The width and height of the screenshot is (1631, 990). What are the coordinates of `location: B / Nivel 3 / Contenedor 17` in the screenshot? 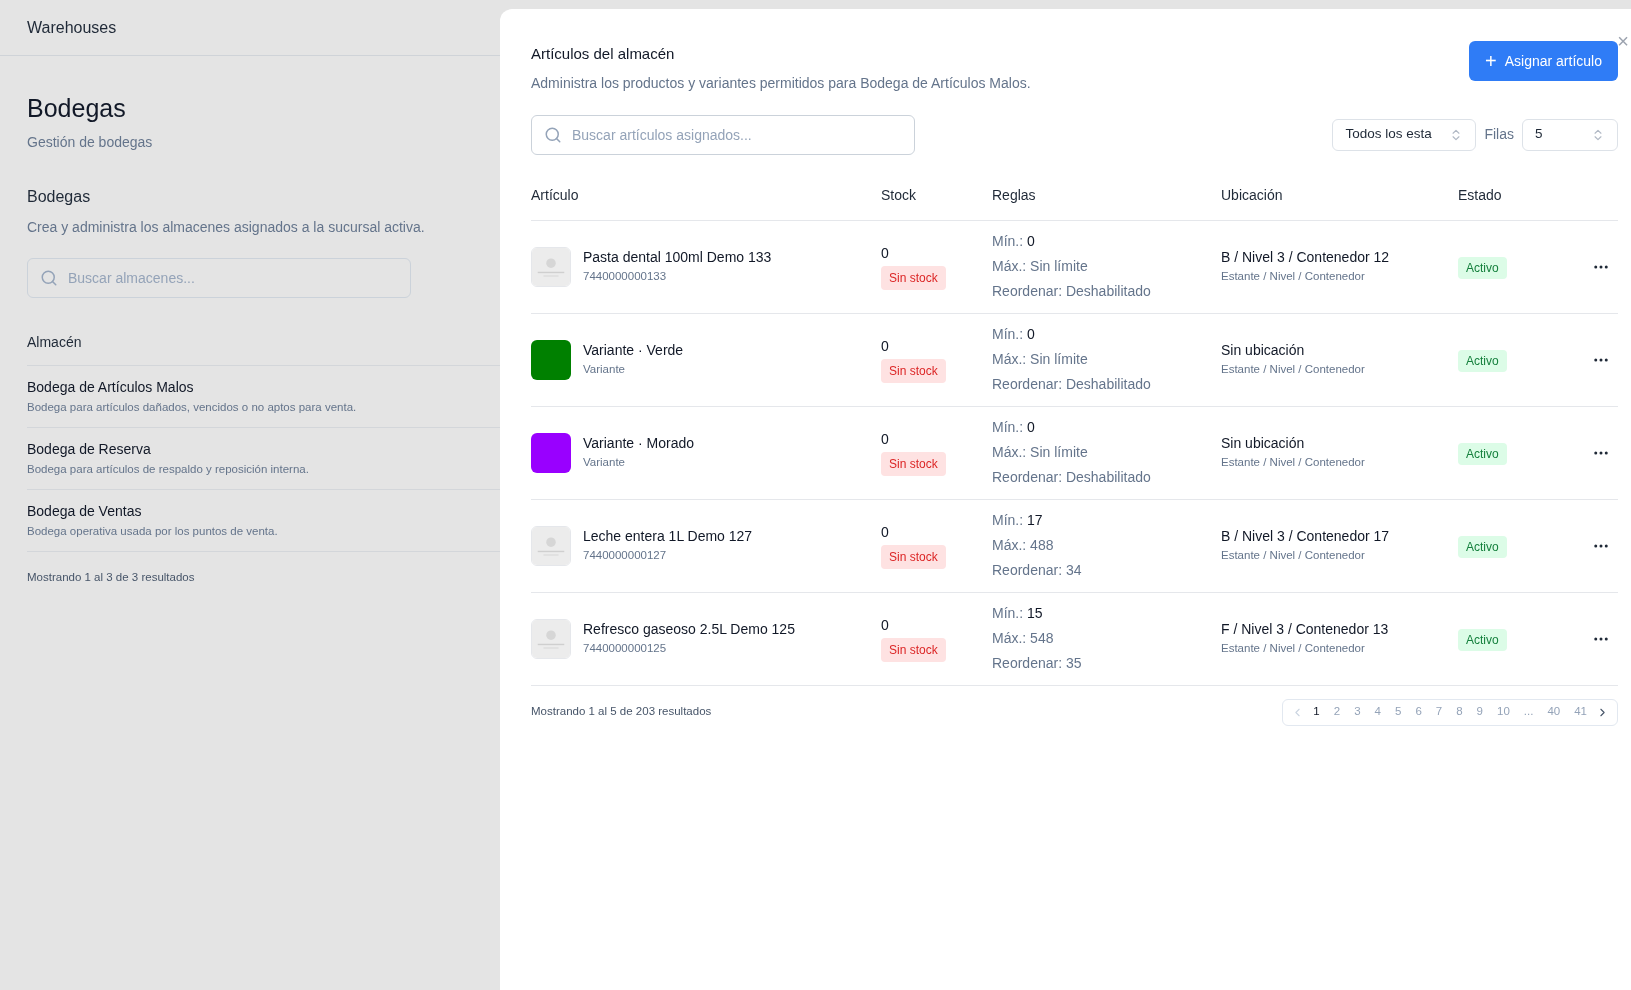 It's located at (1306, 537).